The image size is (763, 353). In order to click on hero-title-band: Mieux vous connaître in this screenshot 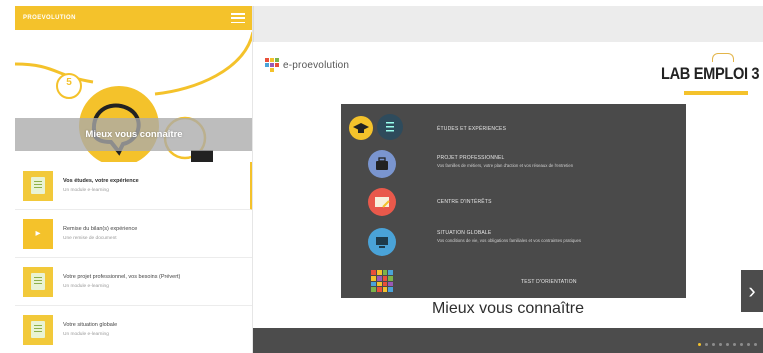, I will do `click(133, 134)`.